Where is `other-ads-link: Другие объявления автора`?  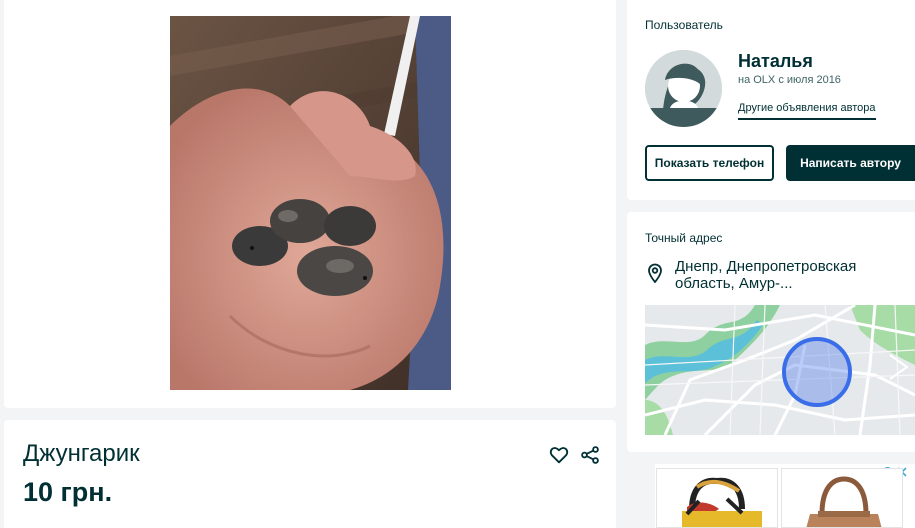
other-ads-link: Другие объявления автора is located at coordinates (807, 111).